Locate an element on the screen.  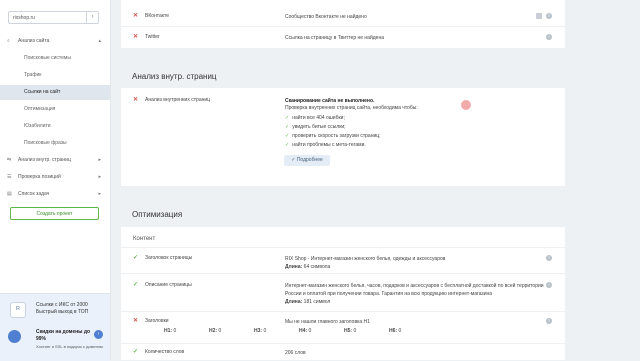
create-project-button: Создать проект is located at coordinates (54, 213).